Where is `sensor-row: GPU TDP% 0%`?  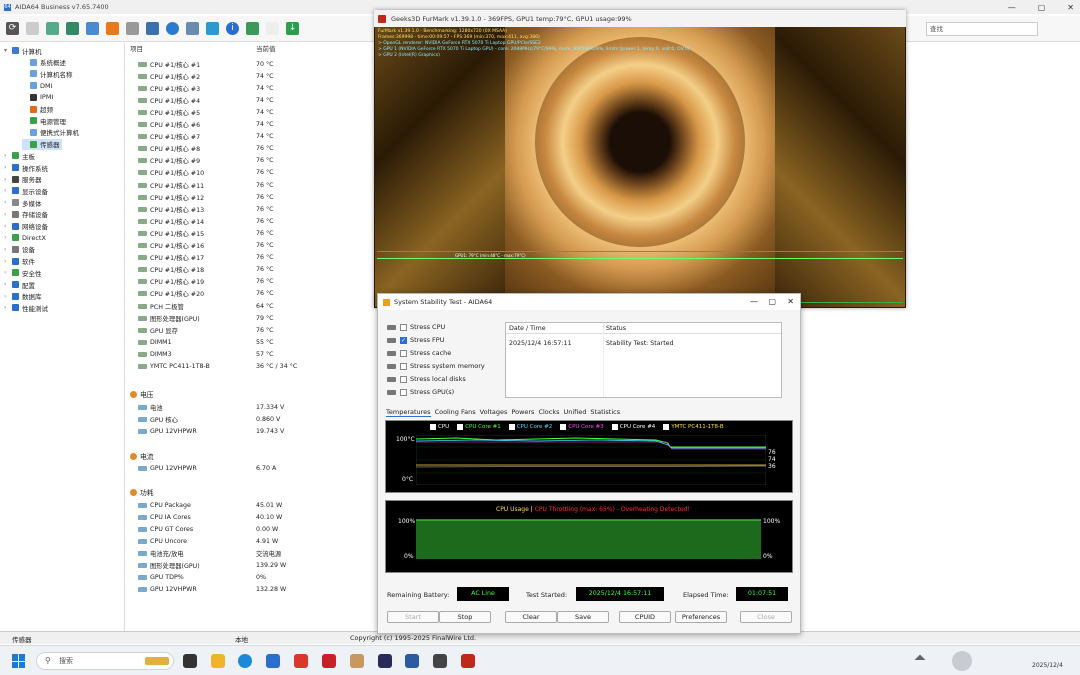 sensor-row: GPU TDP% 0% is located at coordinates (250, 578).